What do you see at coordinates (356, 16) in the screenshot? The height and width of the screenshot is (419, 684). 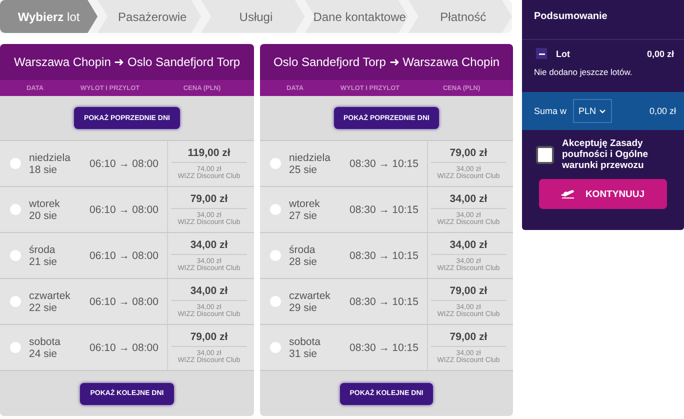 I see `step-tab: Dane kontaktowe` at bounding box center [356, 16].